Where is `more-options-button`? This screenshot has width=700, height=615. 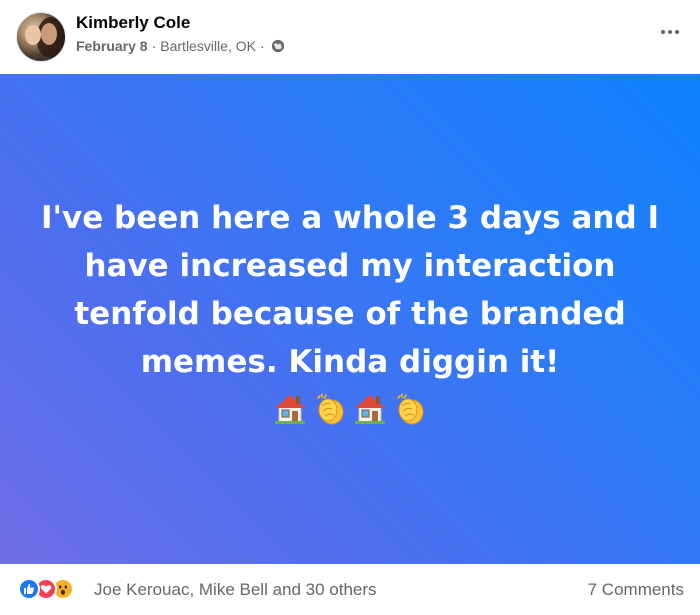
more-options-button is located at coordinates (670, 32).